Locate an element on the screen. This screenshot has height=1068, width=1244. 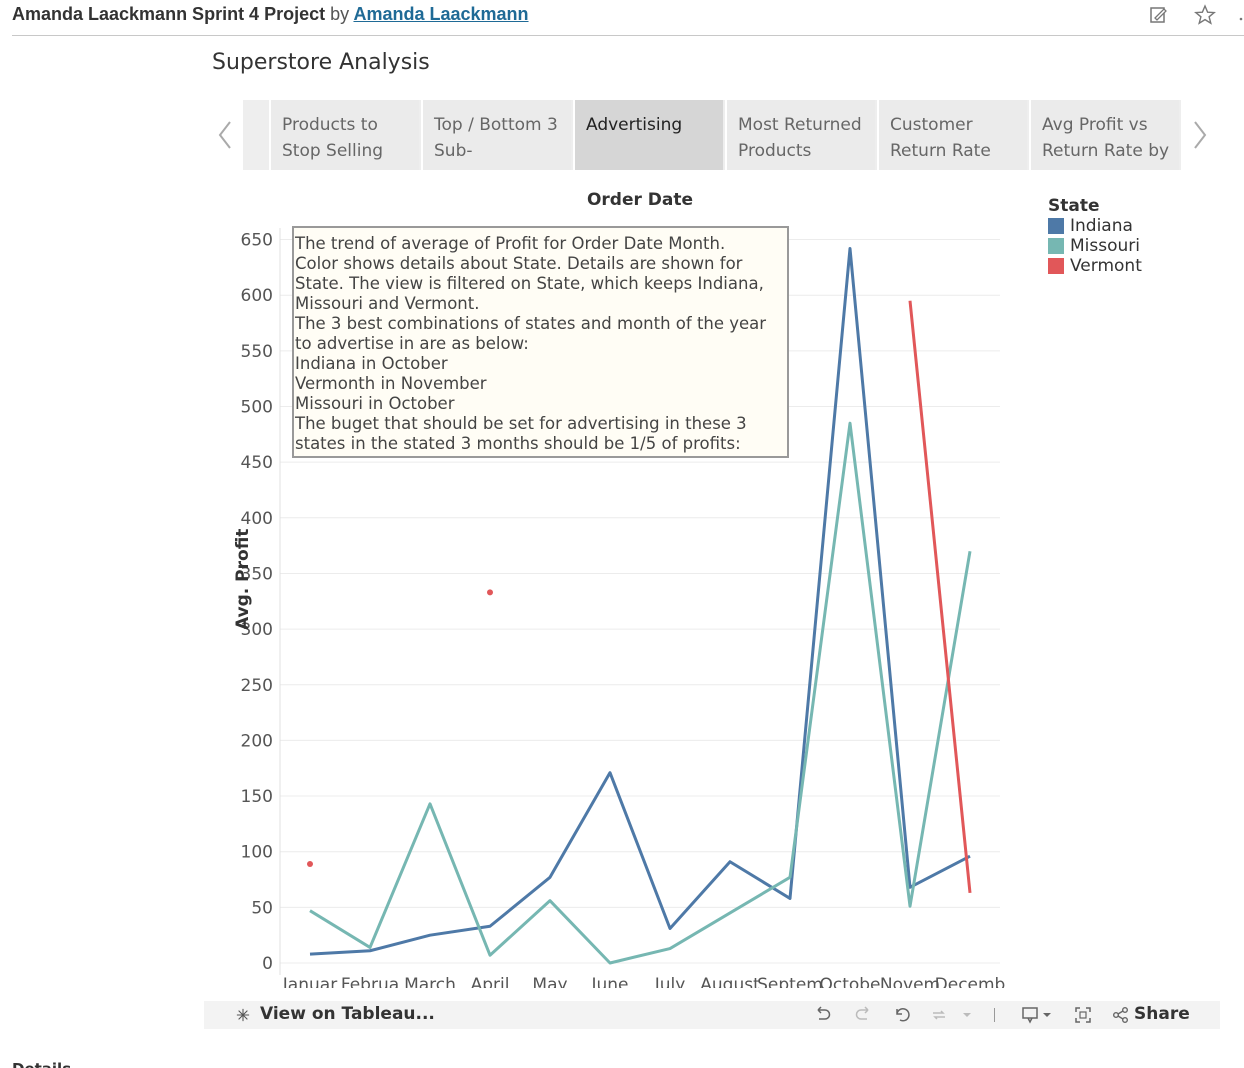
redo-glyph is located at coordinates (862, 1013).